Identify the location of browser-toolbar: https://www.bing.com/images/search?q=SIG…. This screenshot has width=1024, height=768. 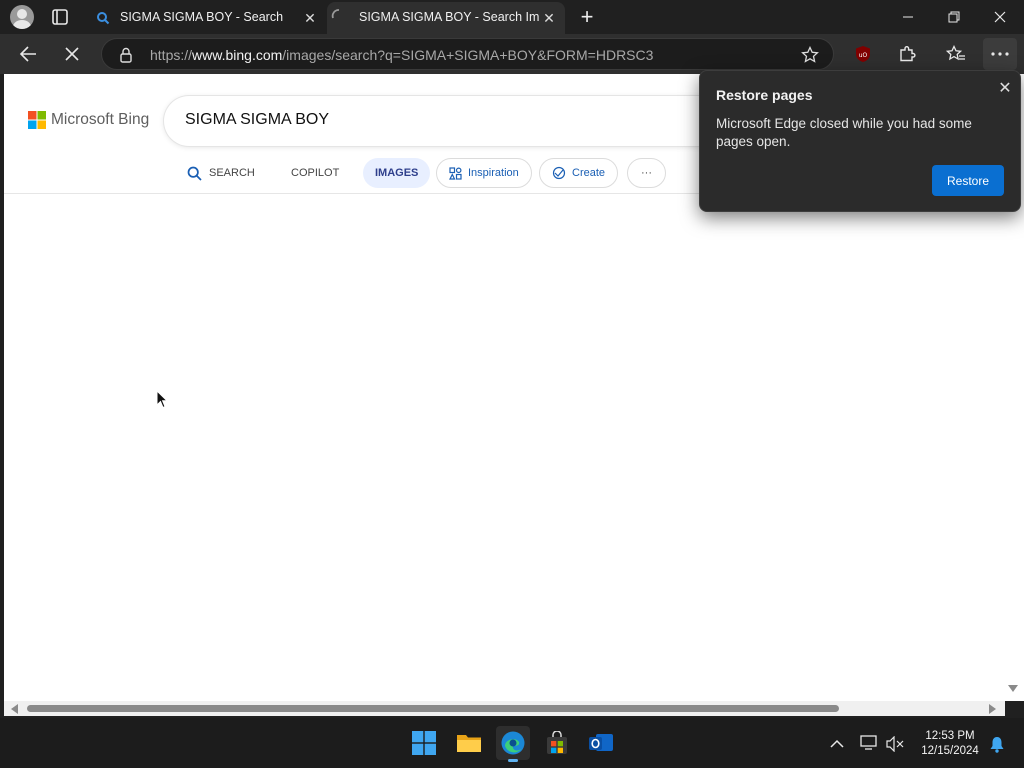
(512, 54).